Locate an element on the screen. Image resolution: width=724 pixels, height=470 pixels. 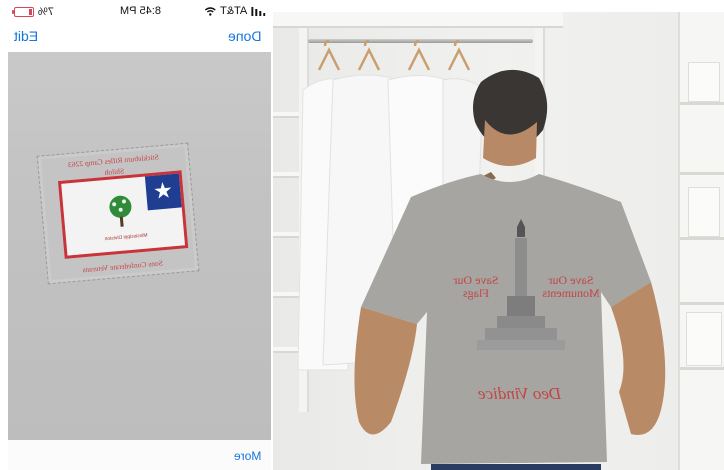
carrier-indicator: AT&T is located at coordinates (234, 11).